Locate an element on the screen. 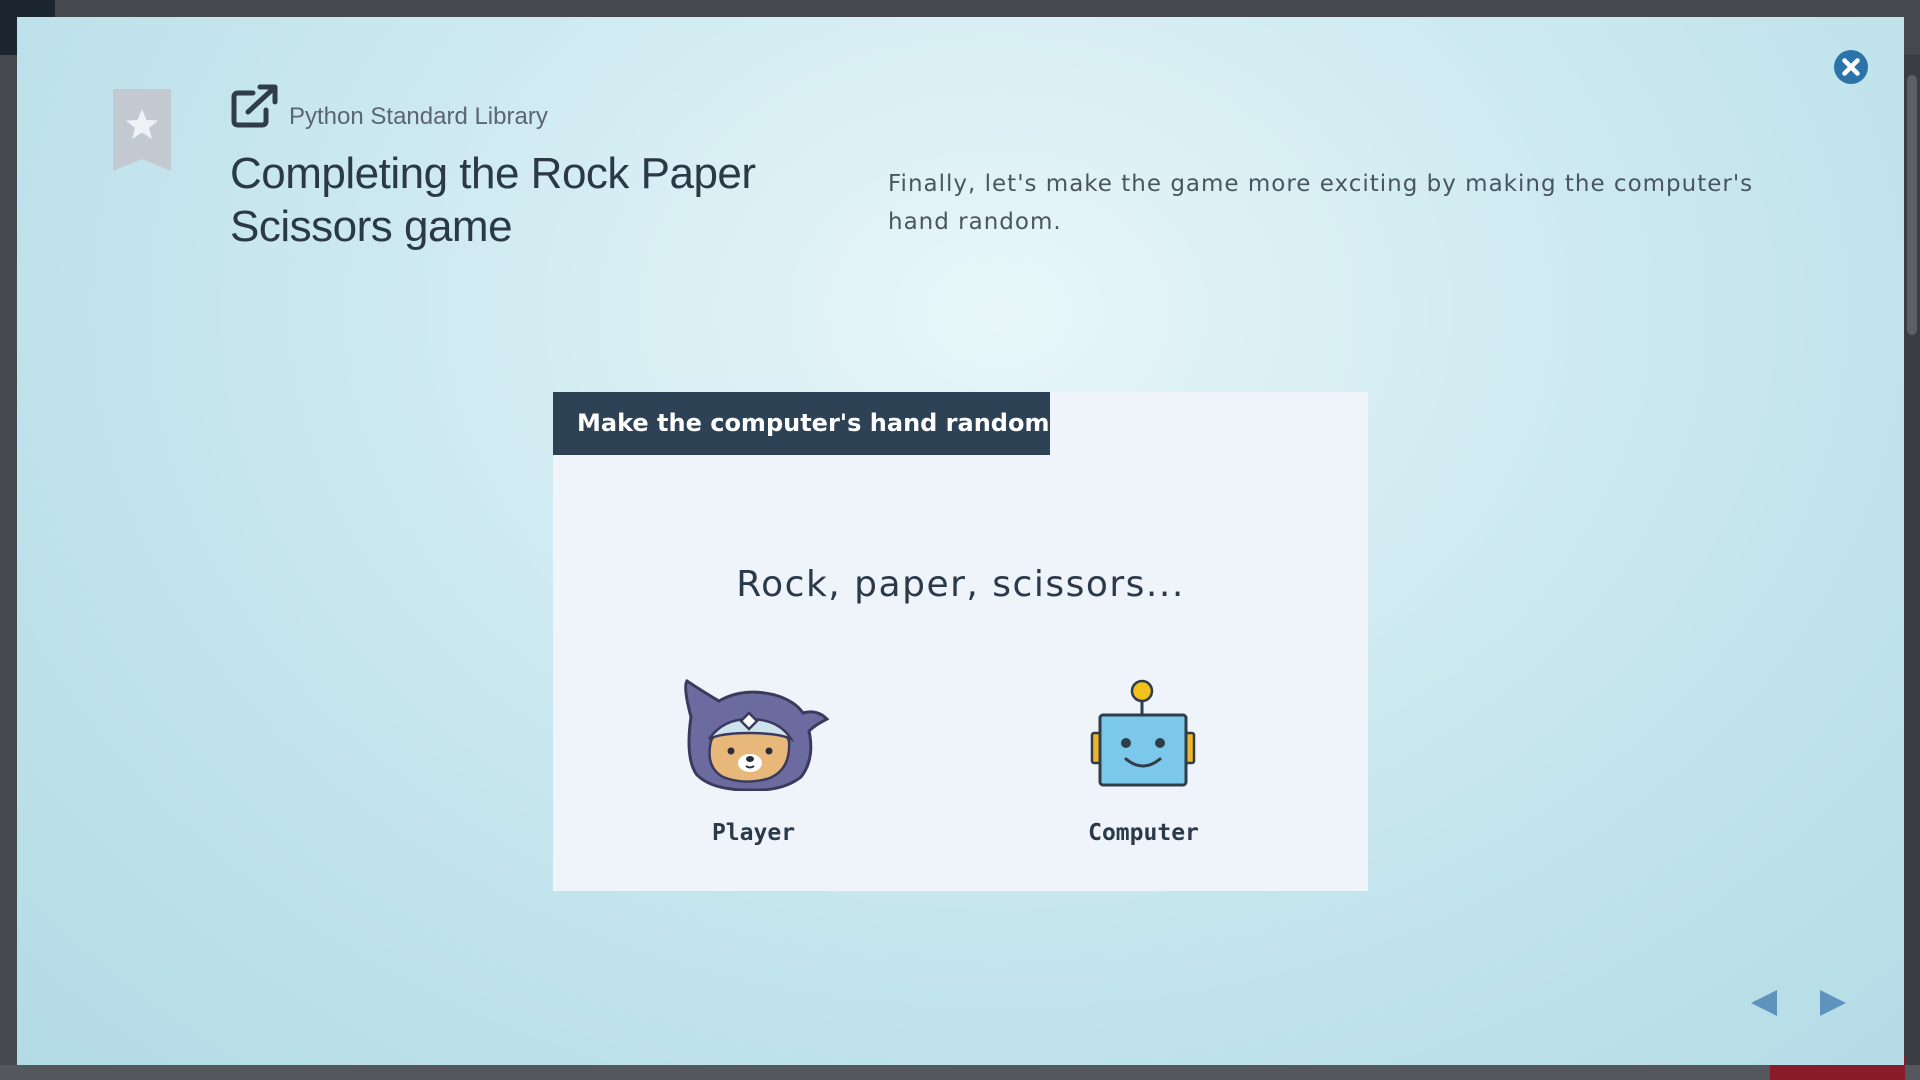 The width and height of the screenshot is (1920, 1080). computer-label: Computer is located at coordinates (1143, 833).